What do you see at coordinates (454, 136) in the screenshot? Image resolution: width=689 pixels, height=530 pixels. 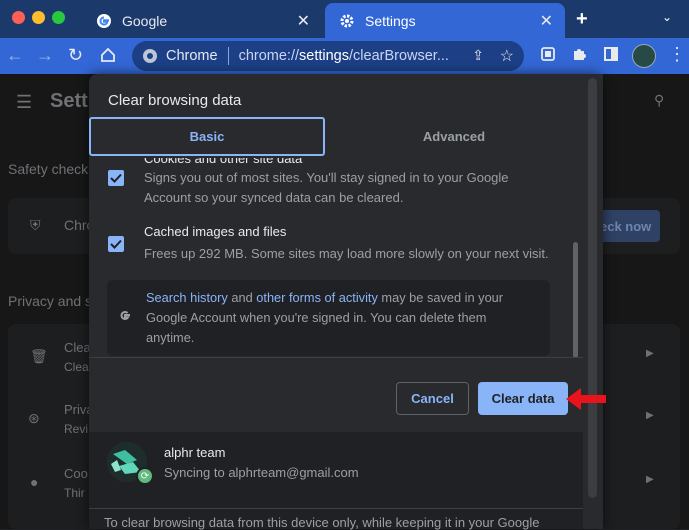 I see `tab-advanced: Advanced` at bounding box center [454, 136].